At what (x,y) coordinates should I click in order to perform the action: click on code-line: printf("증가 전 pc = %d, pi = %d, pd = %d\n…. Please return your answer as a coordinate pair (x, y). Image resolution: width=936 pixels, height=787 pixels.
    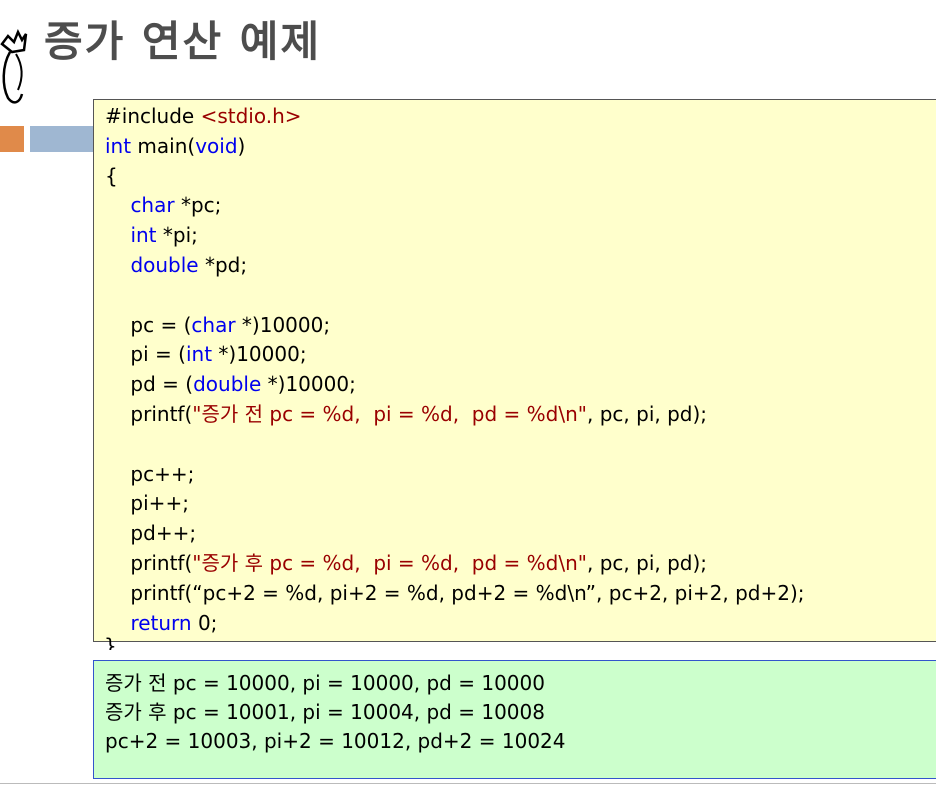
    Looking at the image, I should click on (520, 415).